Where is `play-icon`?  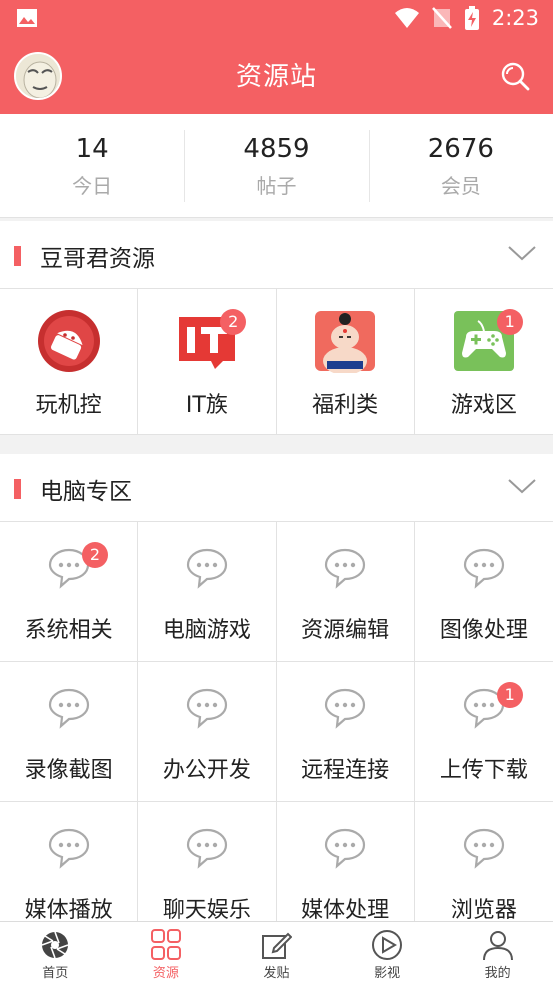
play-icon is located at coordinates (387, 945).